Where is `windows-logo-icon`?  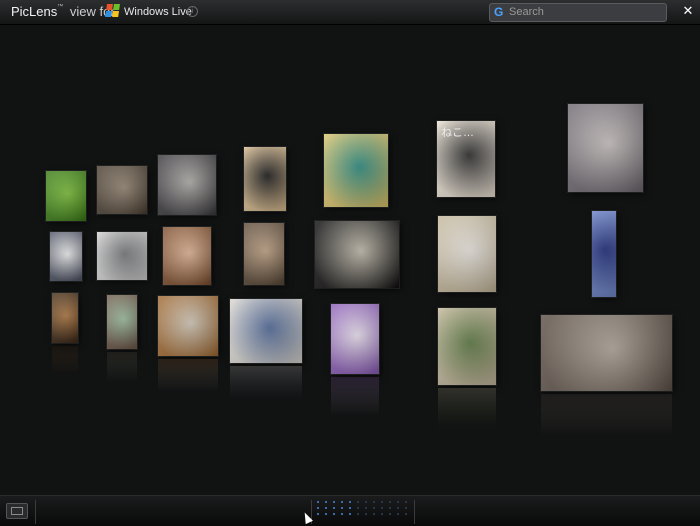 windows-logo-icon is located at coordinates (113, 11).